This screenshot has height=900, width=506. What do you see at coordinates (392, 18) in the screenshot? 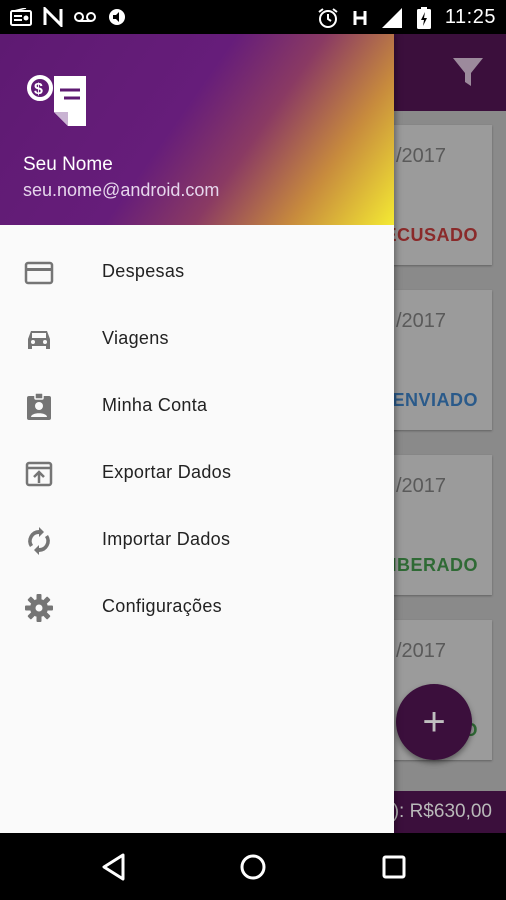
I see `signal-icon` at bounding box center [392, 18].